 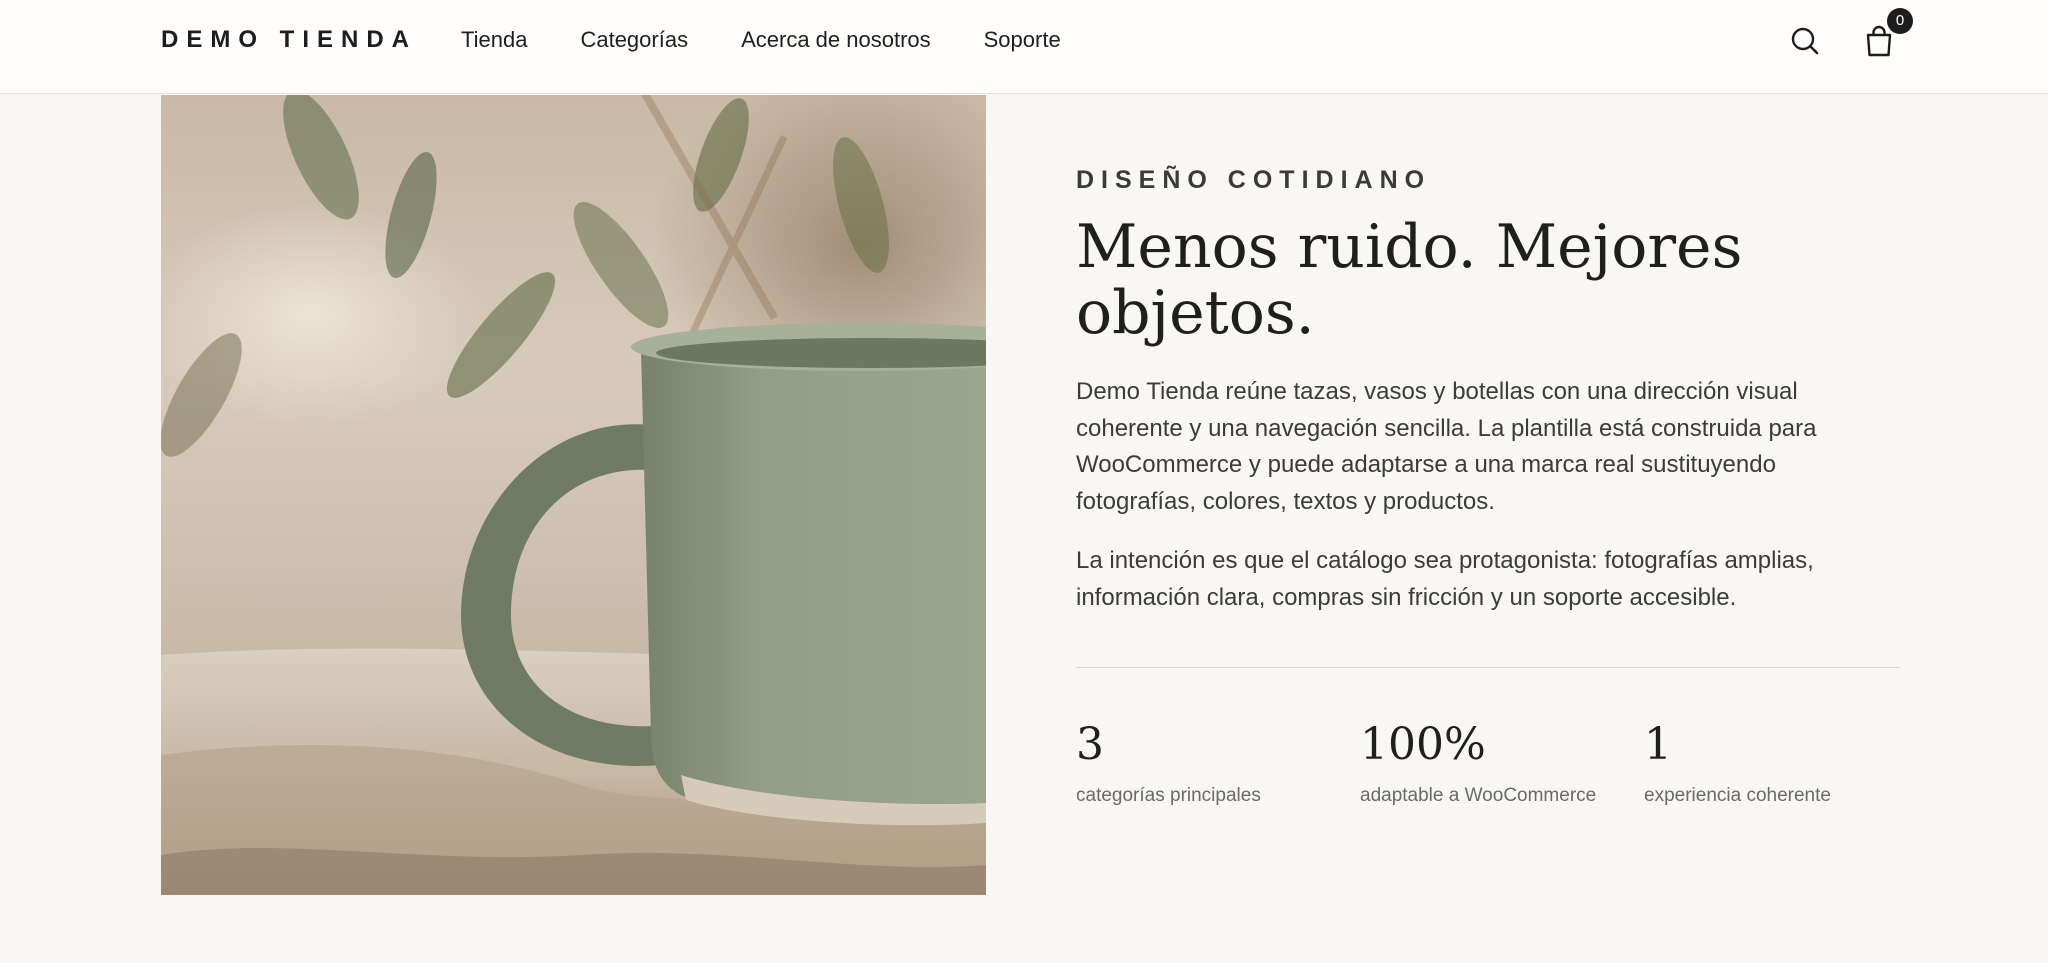 I want to click on search-icon, so click(x=1805, y=41).